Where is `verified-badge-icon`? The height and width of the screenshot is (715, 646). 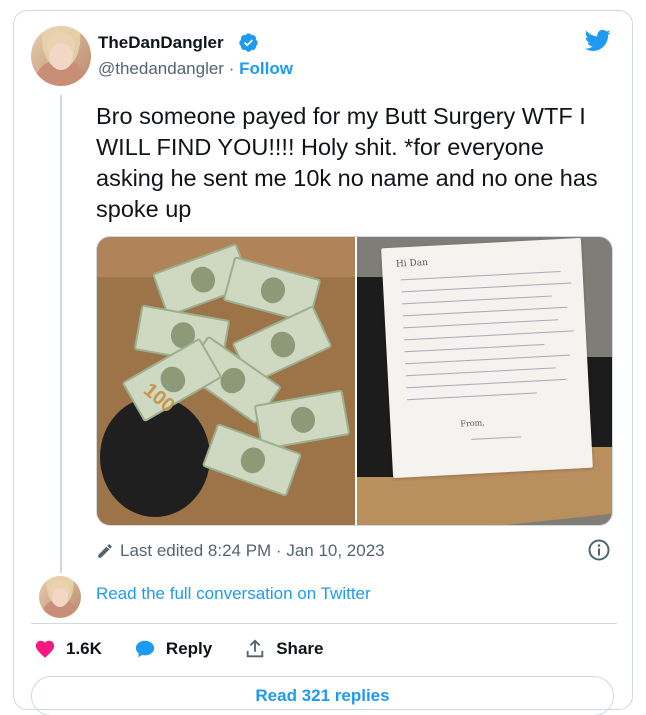
verified-badge-icon is located at coordinates (248, 42).